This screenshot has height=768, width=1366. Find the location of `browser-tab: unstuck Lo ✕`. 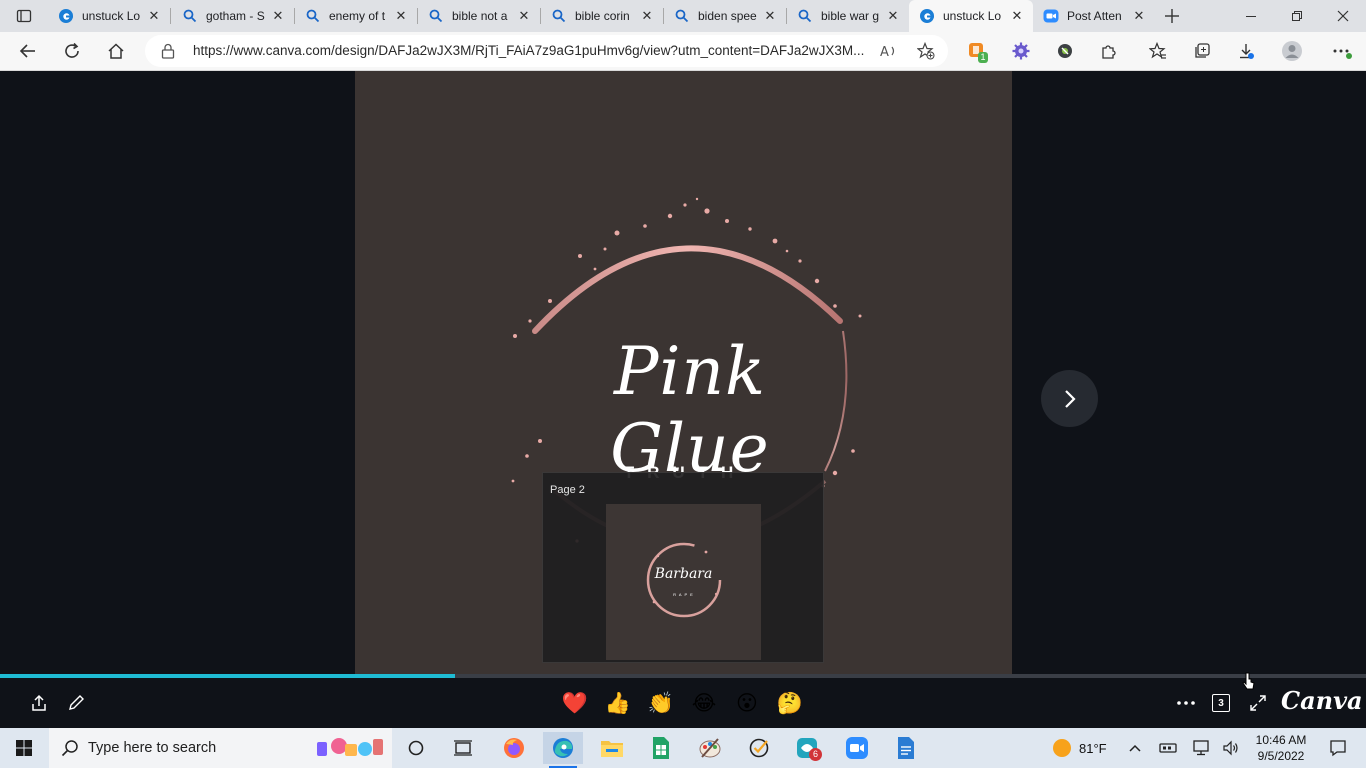

browser-tab: unstuck Lo ✕ is located at coordinates (109, 16).